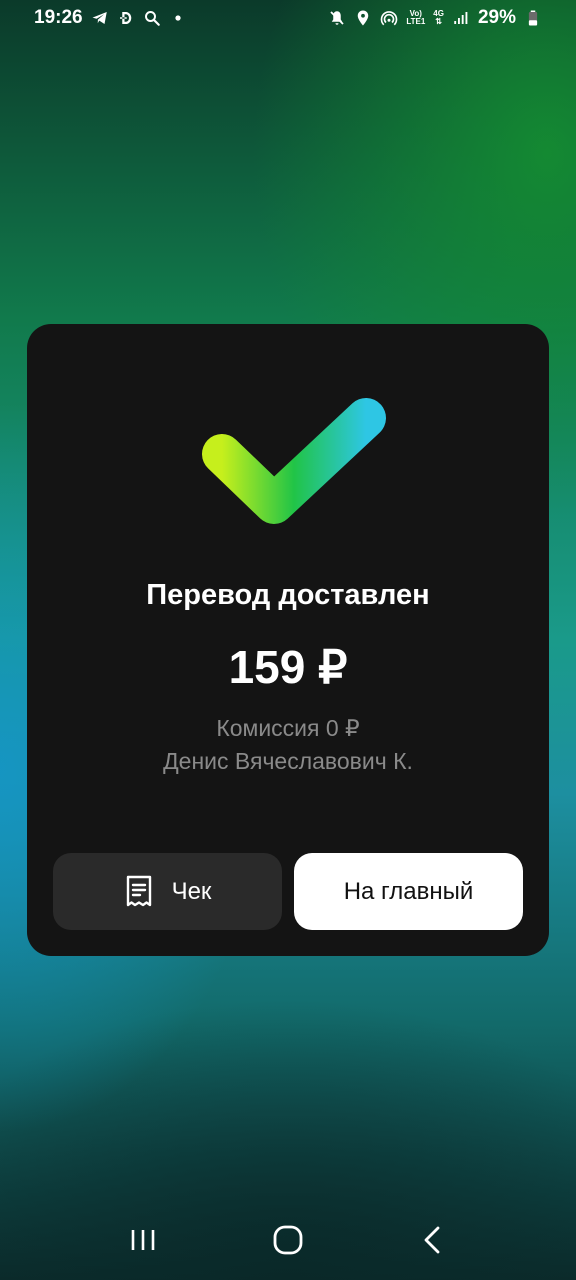 The width and height of the screenshot is (576, 1280). Describe the element at coordinates (139, 892) in the screenshot. I see `receipt-icon` at that location.